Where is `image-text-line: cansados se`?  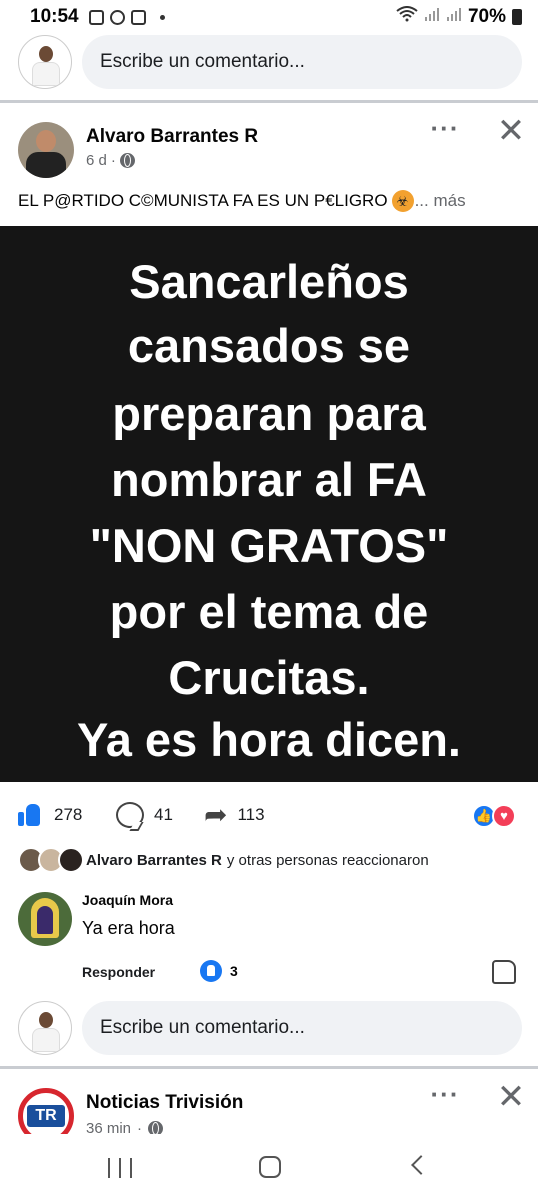 image-text-line: cansados se is located at coordinates (269, 345).